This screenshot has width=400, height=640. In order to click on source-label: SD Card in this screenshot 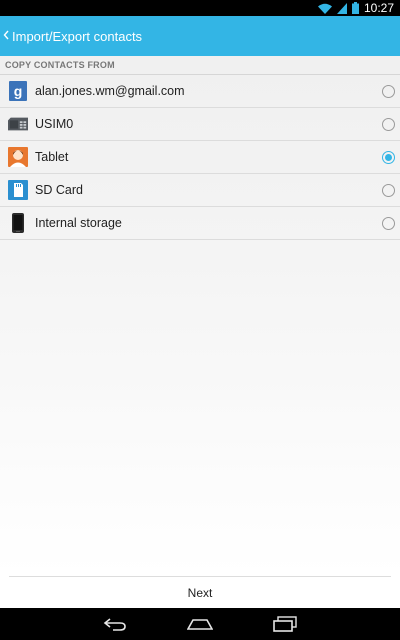, I will do `click(59, 190)`.